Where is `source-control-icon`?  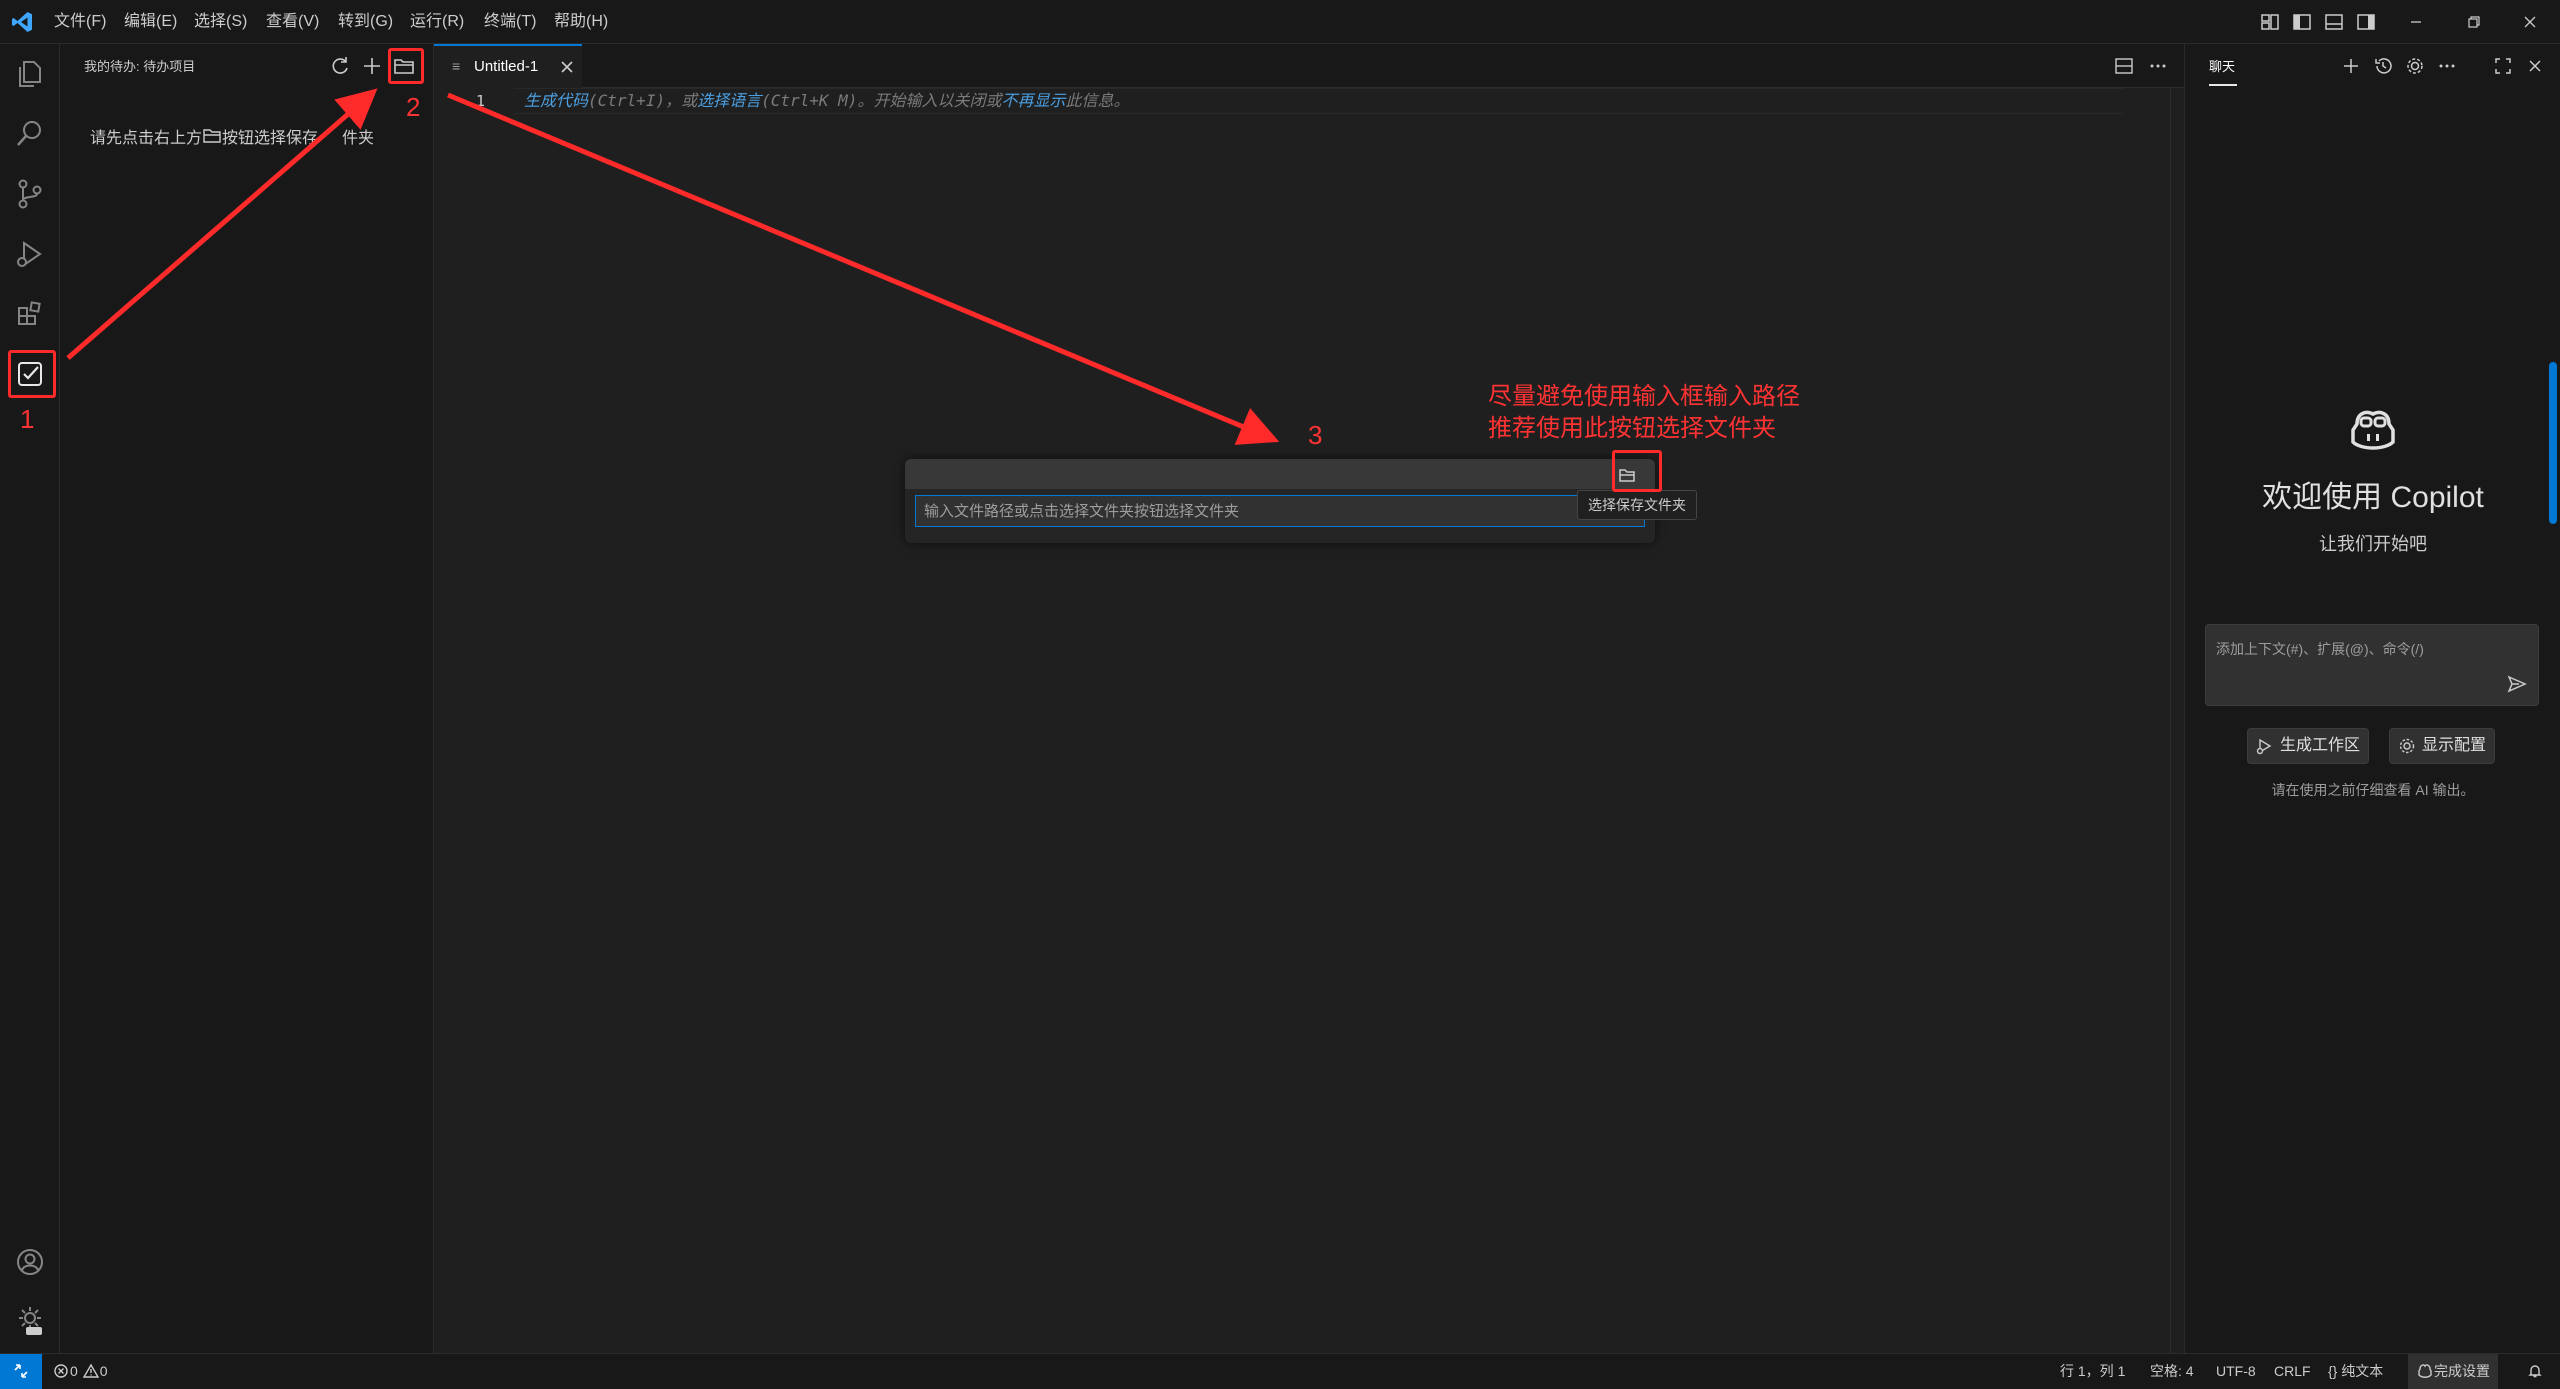
source-control-icon is located at coordinates (30, 194).